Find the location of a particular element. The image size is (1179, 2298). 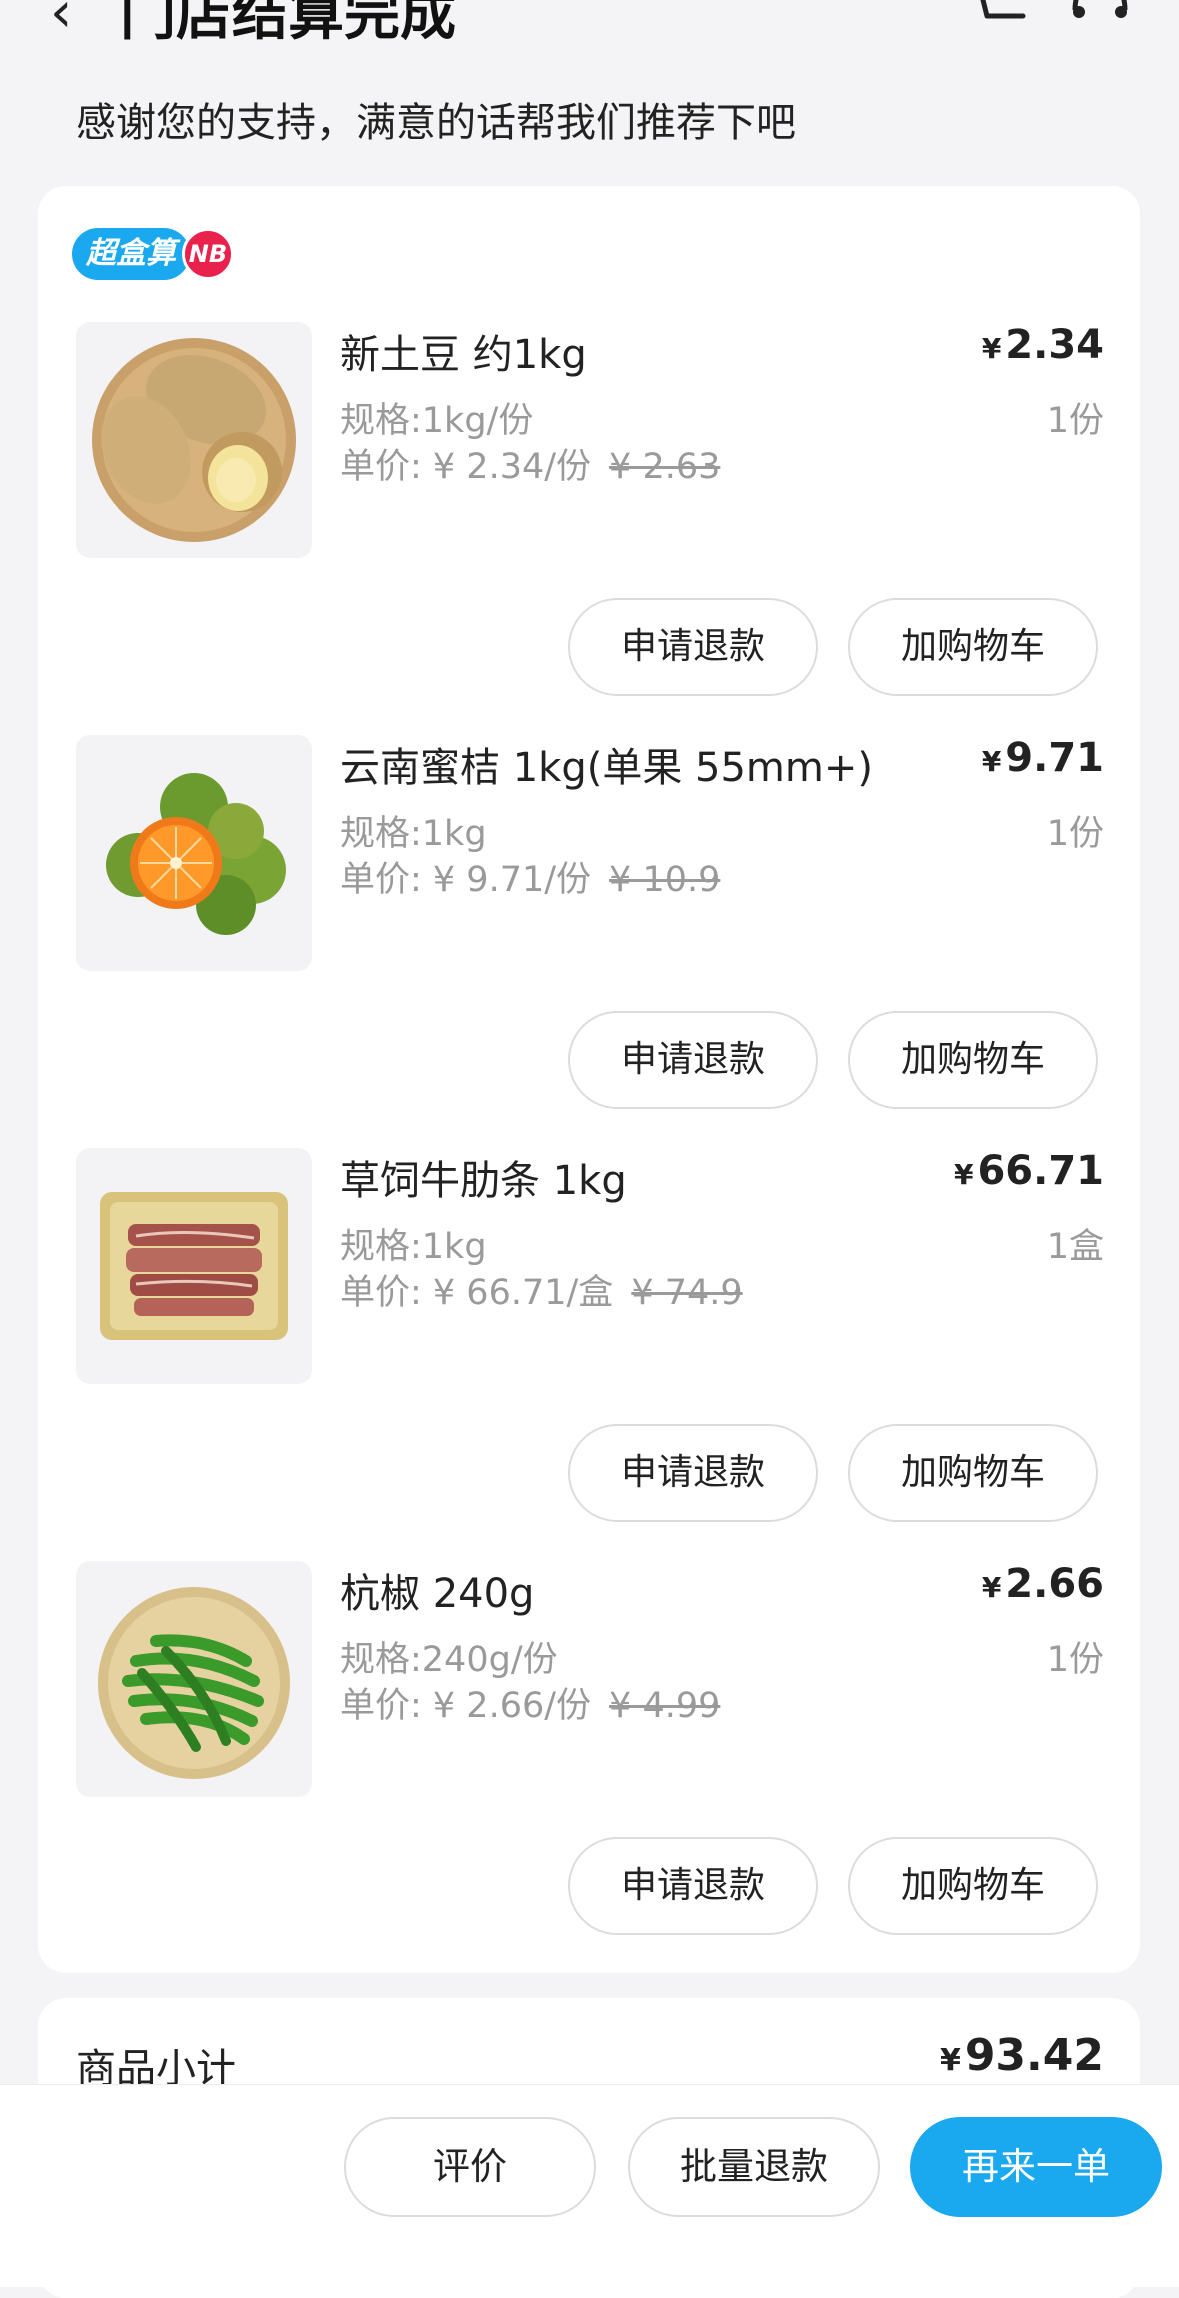

item-price-value: 2.66 is located at coordinates (1054, 1584).